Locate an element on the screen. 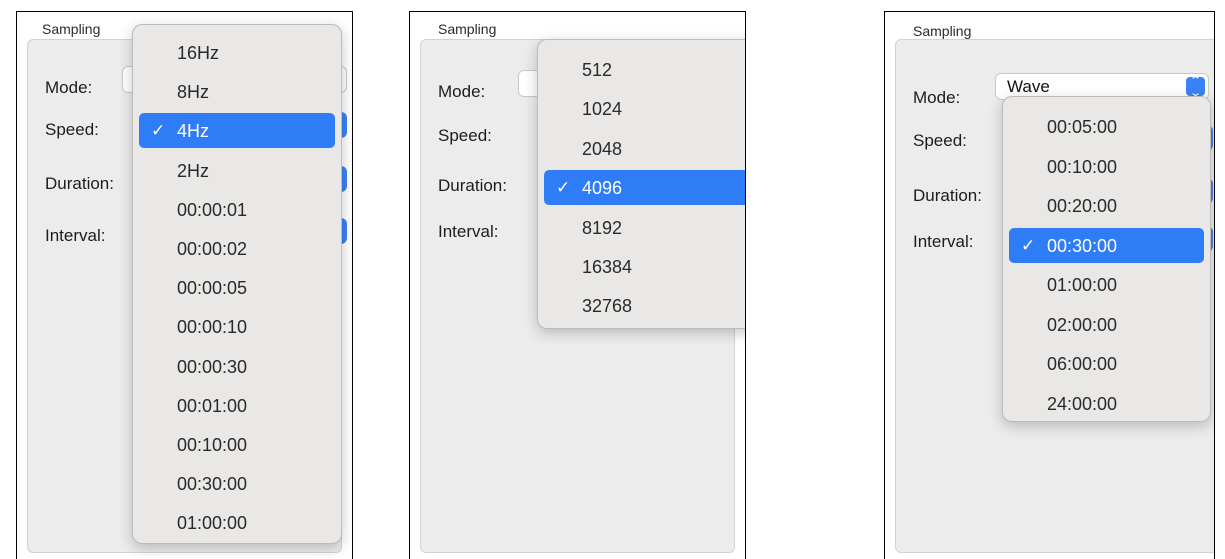 The height and width of the screenshot is (559, 1225). menu-item-label: 8192 is located at coordinates (602, 227).